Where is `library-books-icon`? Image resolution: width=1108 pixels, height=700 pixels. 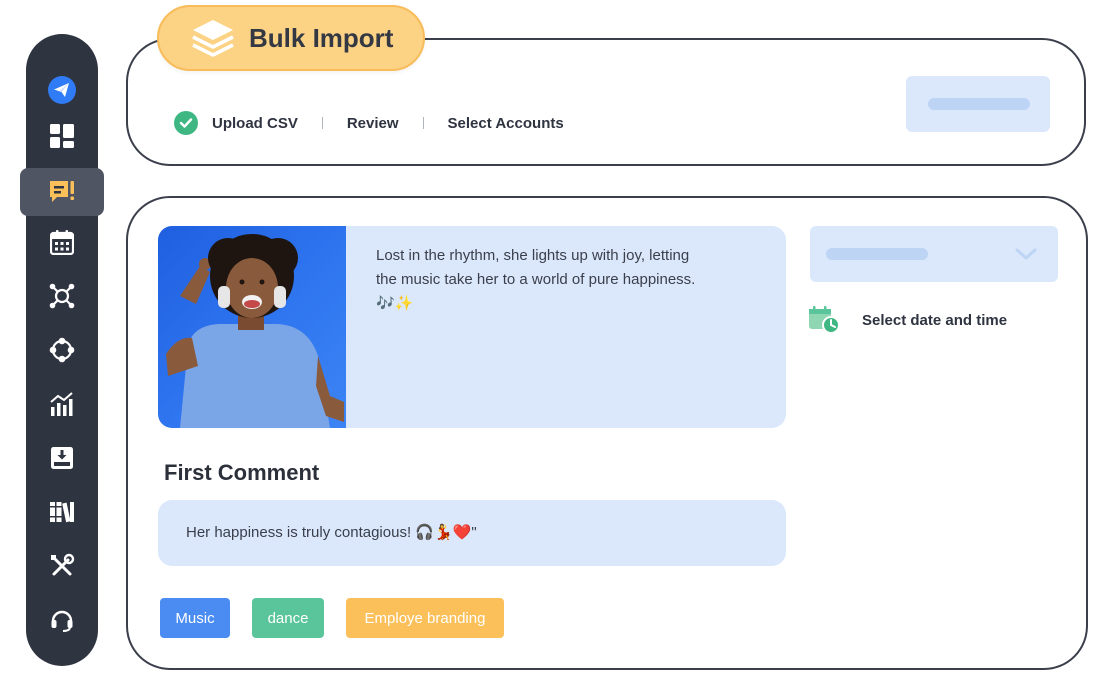
library-books-icon is located at coordinates (62, 512).